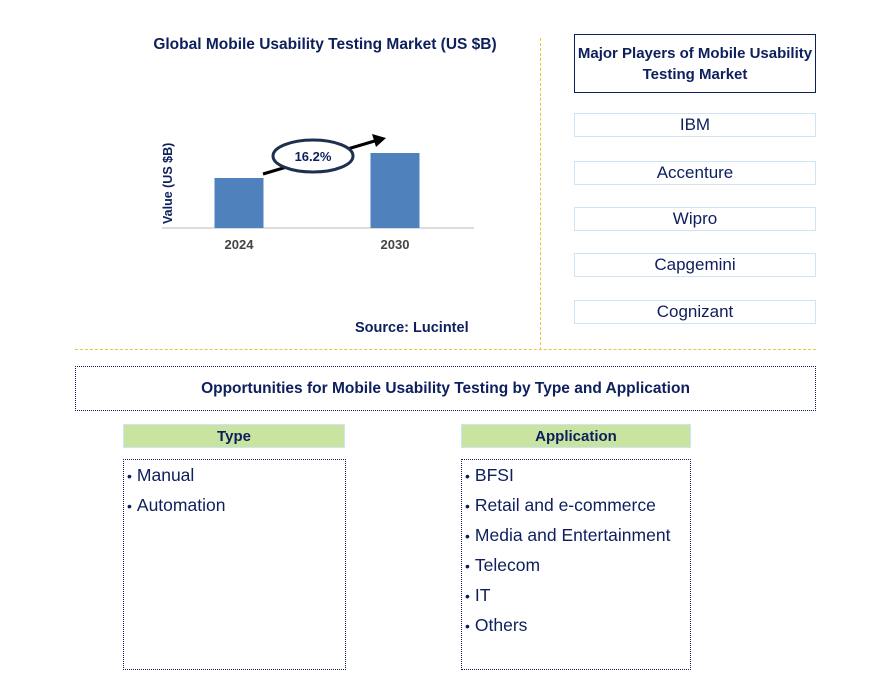 This screenshot has width=880, height=691. Describe the element at coordinates (494, 475) in the screenshot. I see `application-item-label: BFSI` at that location.